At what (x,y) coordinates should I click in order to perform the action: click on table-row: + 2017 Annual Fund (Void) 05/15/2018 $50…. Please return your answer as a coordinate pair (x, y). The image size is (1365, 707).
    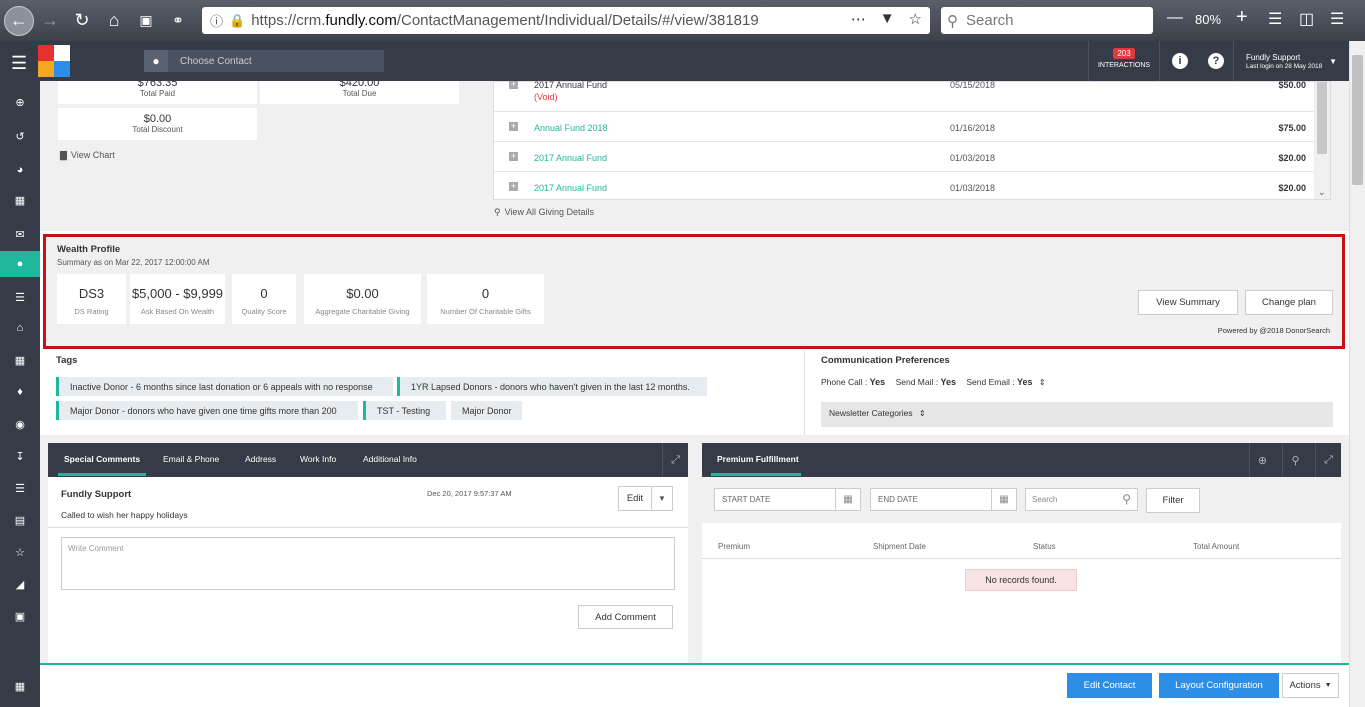
    Looking at the image, I should click on (905, 96).